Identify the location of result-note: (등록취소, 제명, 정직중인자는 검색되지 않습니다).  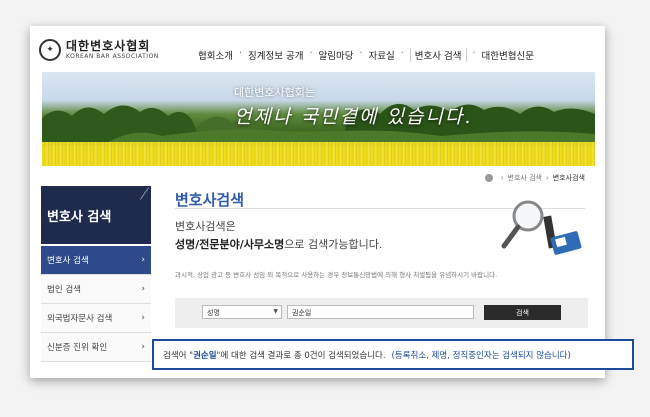
(481, 355).